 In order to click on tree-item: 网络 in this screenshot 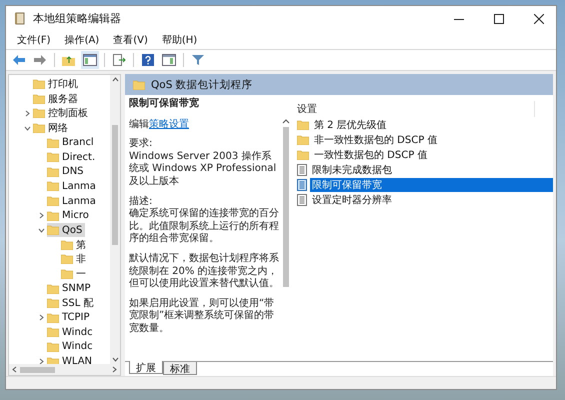, I will do `click(52, 128)`.